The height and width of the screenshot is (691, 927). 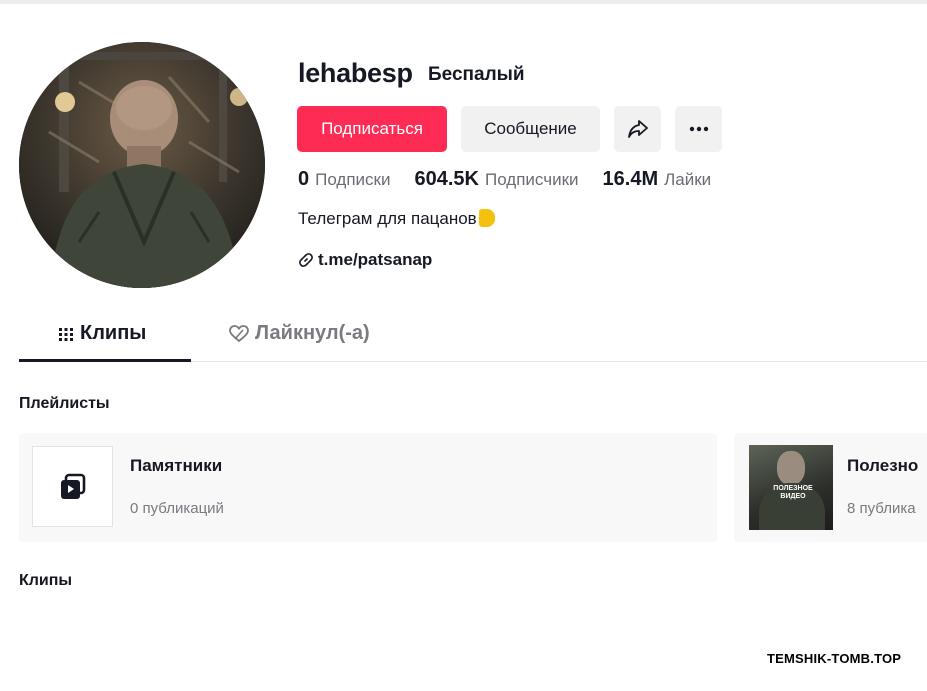 I want to click on playlist-card: ПОЛЕЗНОЕ ВИДЕО Полезно 8 публика, so click(x=830, y=487).